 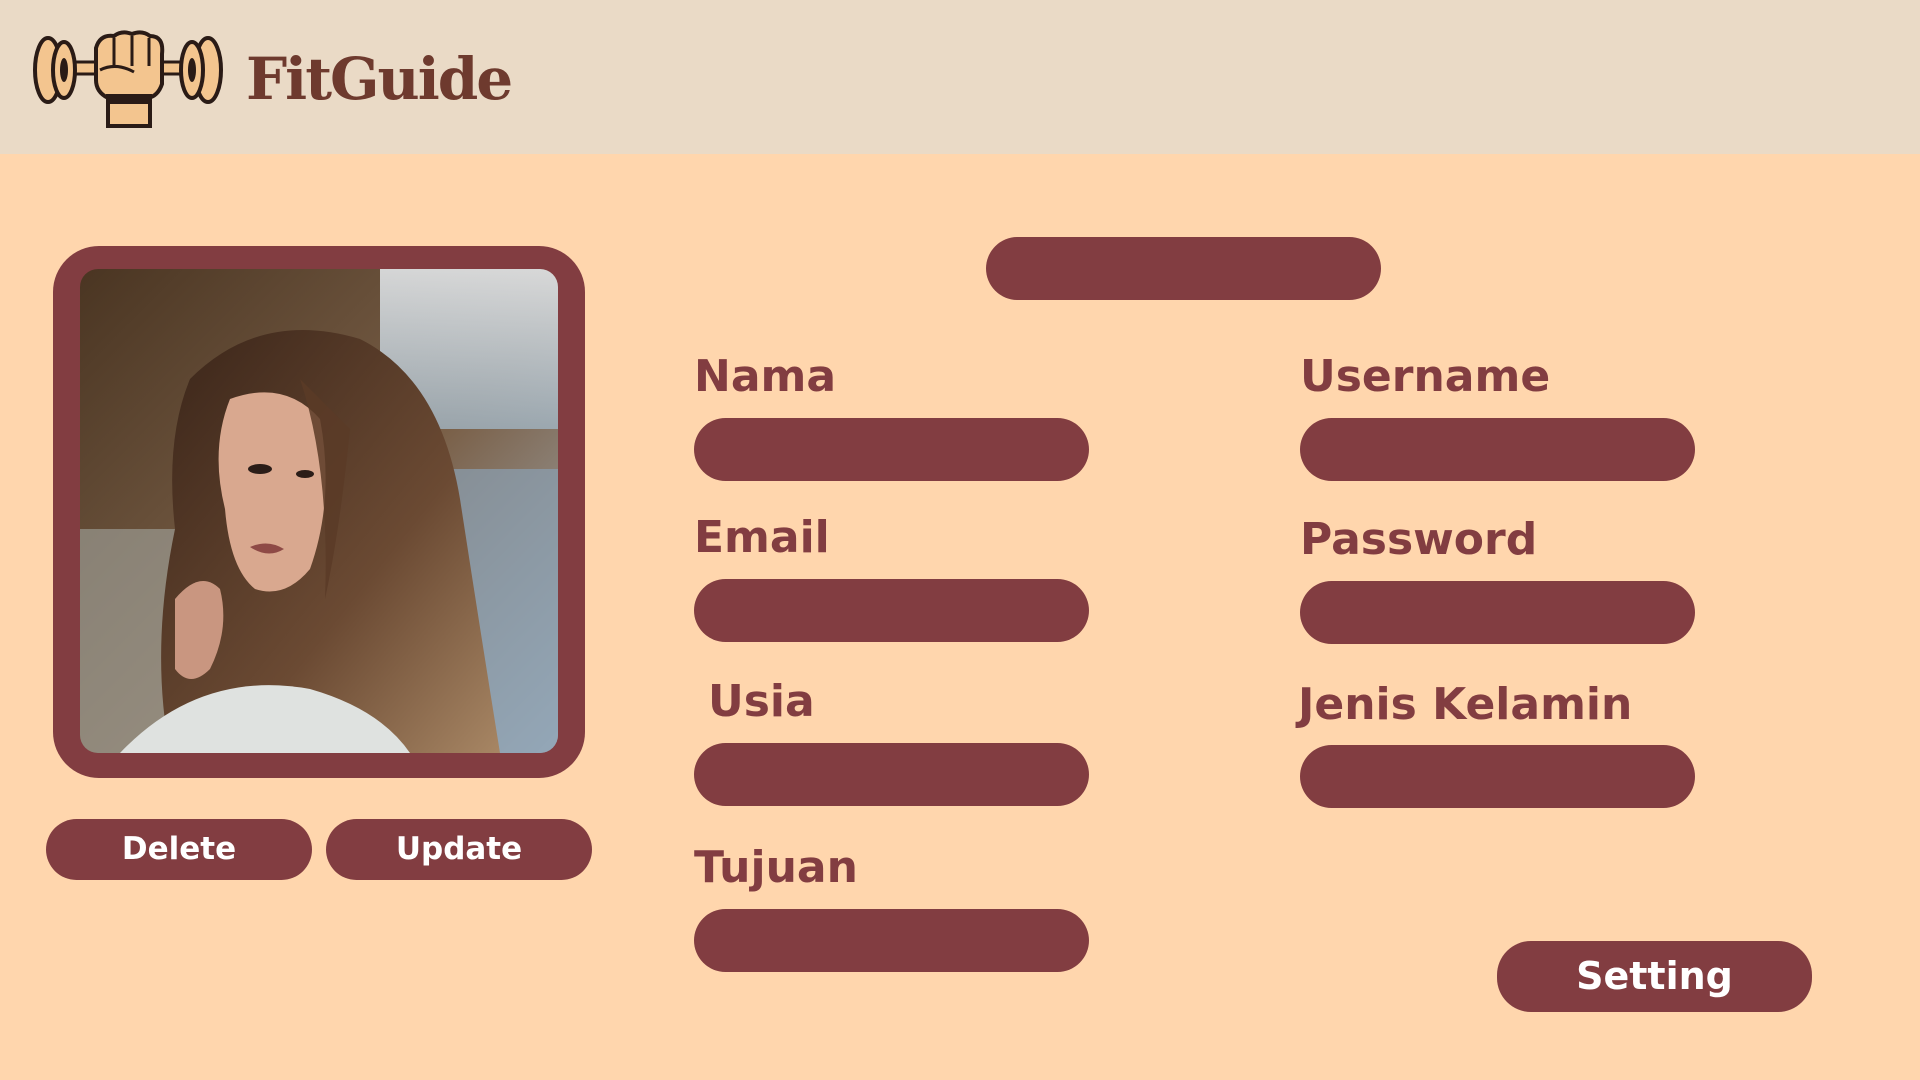 What do you see at coordinates (1654, 976) in the screenshot?
I see `setting-button: Setting` at bounding box center [1654, 976].